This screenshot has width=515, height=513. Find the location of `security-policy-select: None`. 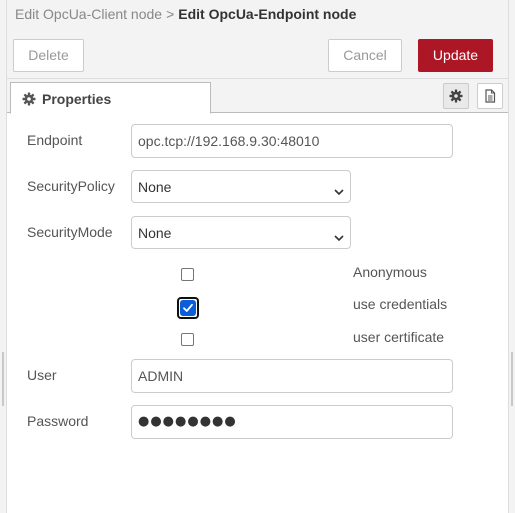

security-policy-select: None is located at coordinates (241, 186).